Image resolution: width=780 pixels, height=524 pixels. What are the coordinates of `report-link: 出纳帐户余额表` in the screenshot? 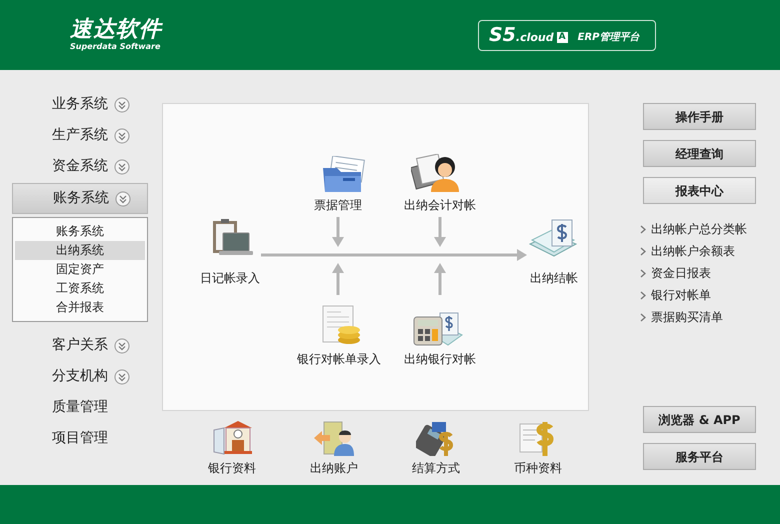 It's located at (693, 251).